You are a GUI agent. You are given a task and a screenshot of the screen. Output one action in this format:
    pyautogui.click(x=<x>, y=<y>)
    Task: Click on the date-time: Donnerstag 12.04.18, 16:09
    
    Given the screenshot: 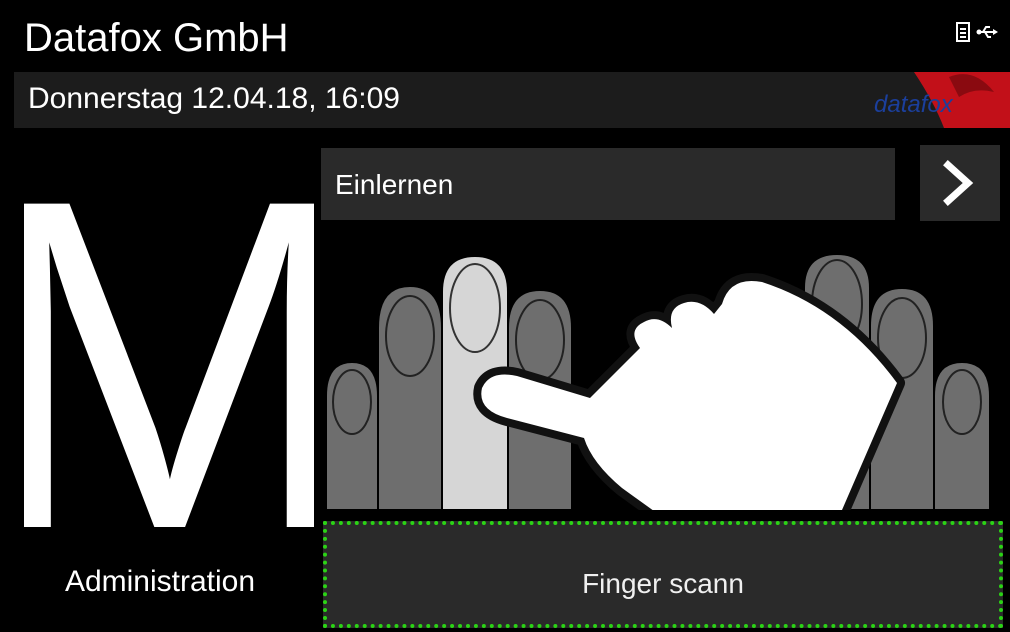 What is the action you would take?
    pyautogui.click(x=214, y=98)
    